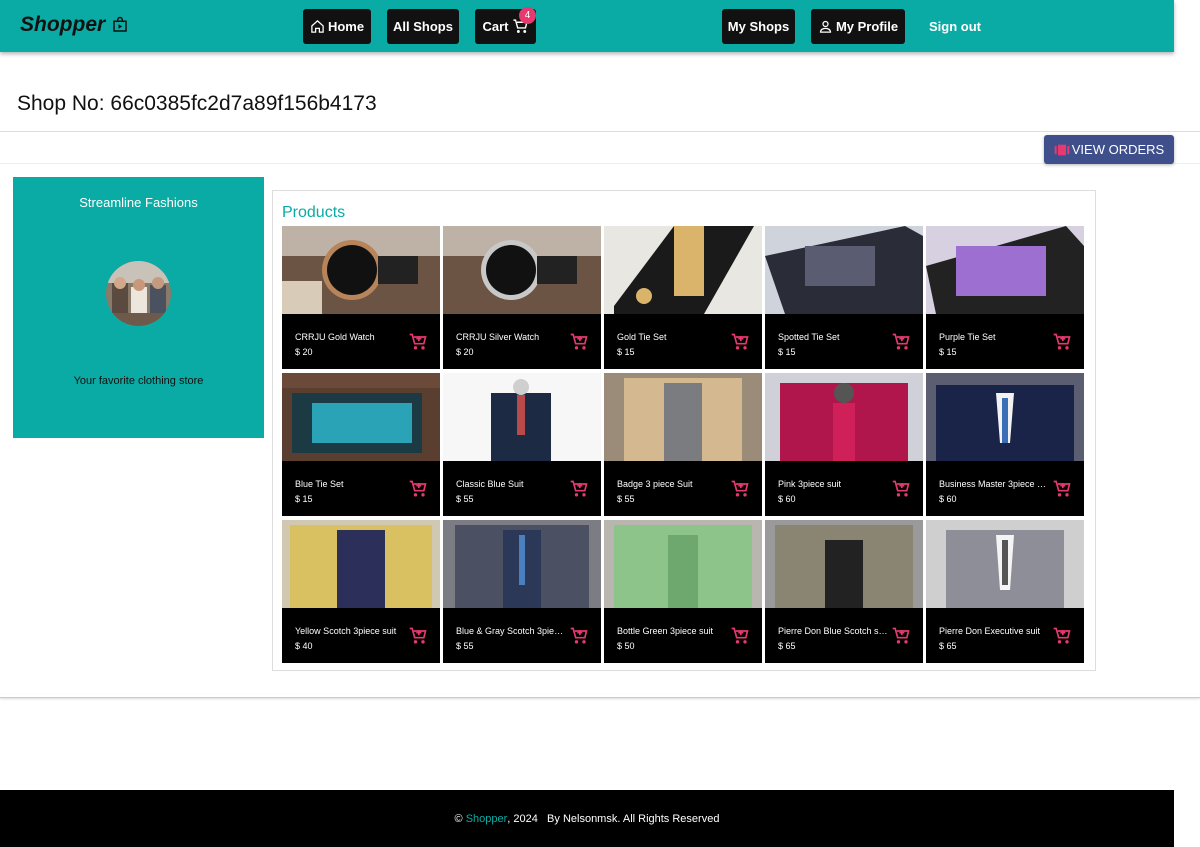 This screenshot has width=1200, height=847. I want to click on brand: Shopper, so click(74, 25).